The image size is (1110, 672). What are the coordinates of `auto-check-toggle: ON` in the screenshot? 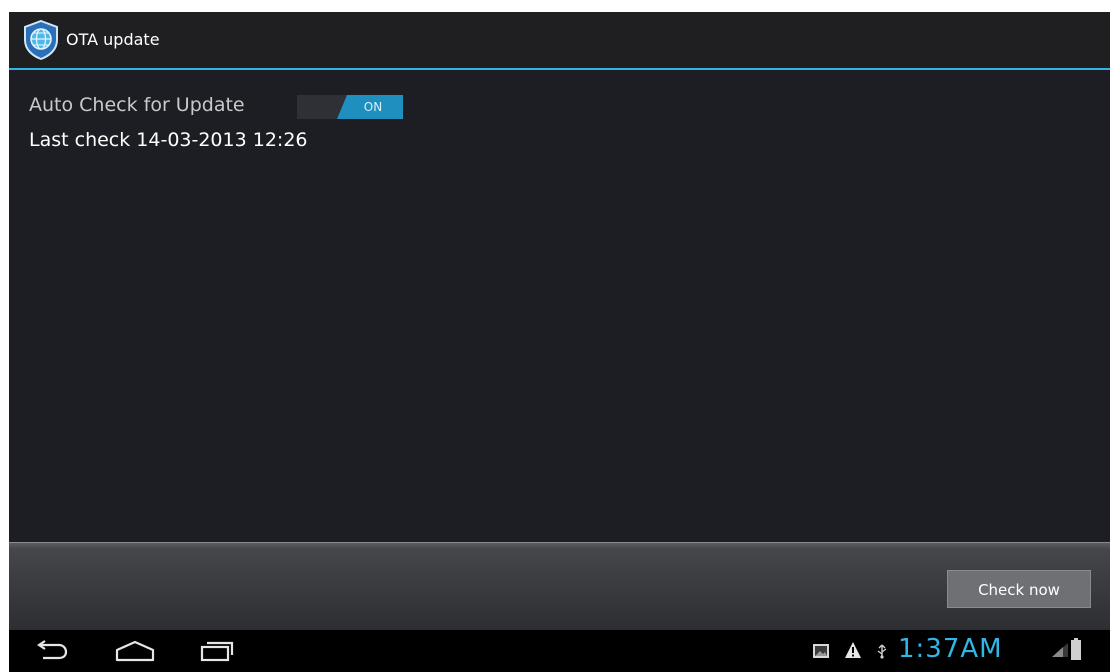 It's located at (350, 107).